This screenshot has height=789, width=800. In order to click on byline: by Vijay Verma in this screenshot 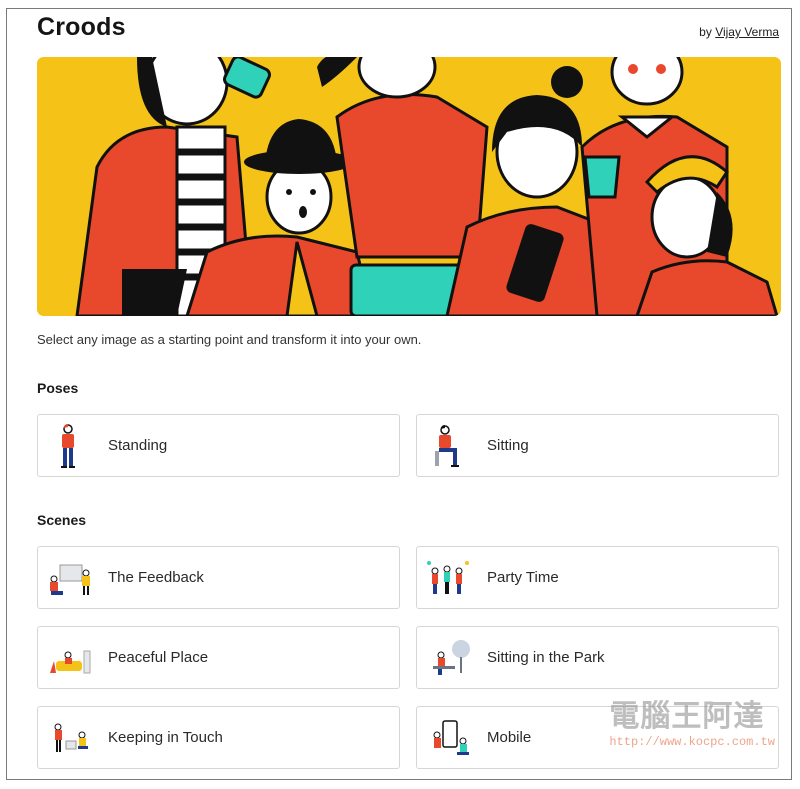, I will do `click(739, 32)`.